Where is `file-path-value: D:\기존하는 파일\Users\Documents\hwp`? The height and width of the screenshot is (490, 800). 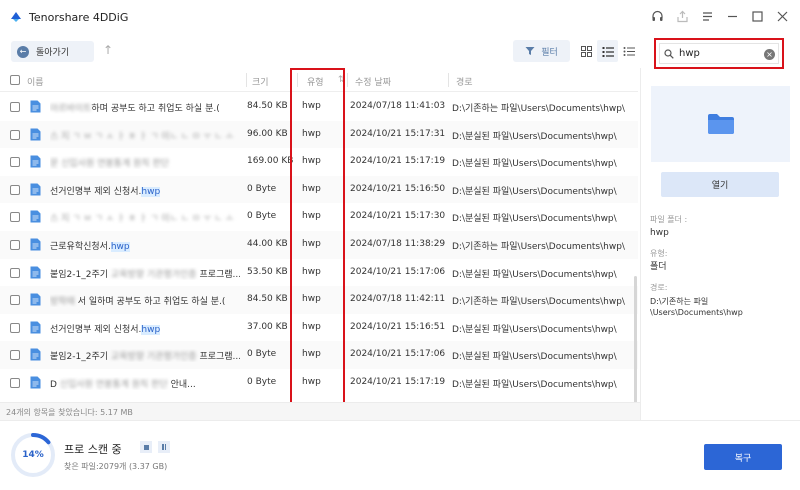
file-path-value: D:\기존하는 파일\Users\Documents\hwp is located at coordinates (696, 307).